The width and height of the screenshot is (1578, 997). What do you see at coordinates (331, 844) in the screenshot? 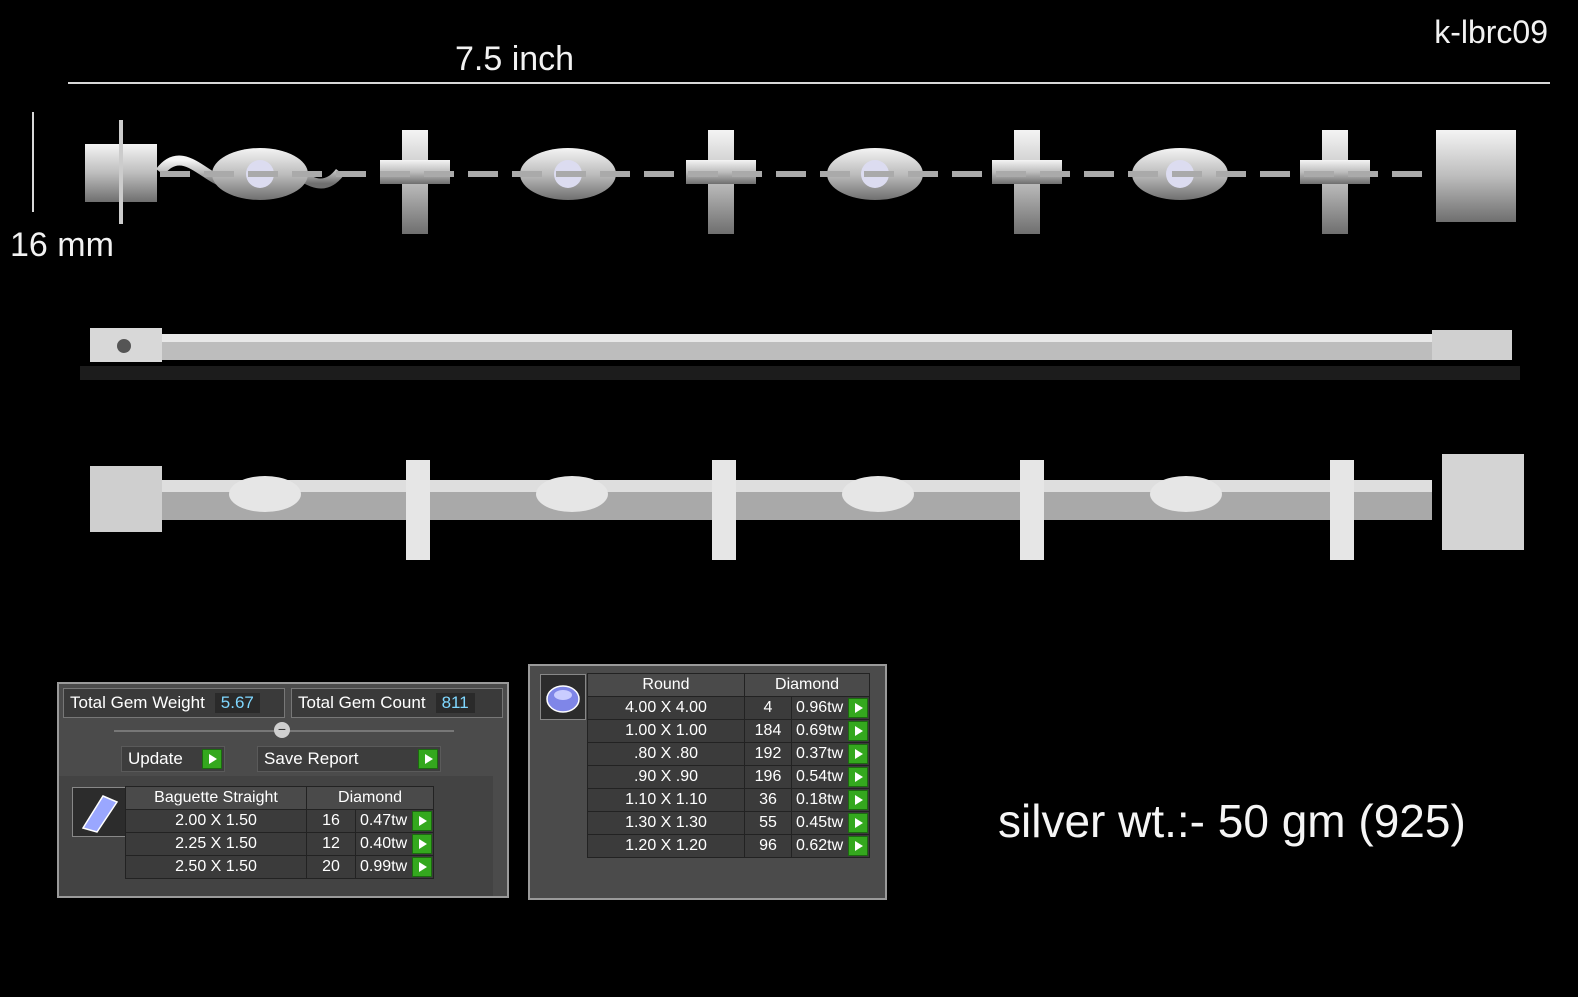
I see `count-cell: 12` at bounding box center [331, 844].